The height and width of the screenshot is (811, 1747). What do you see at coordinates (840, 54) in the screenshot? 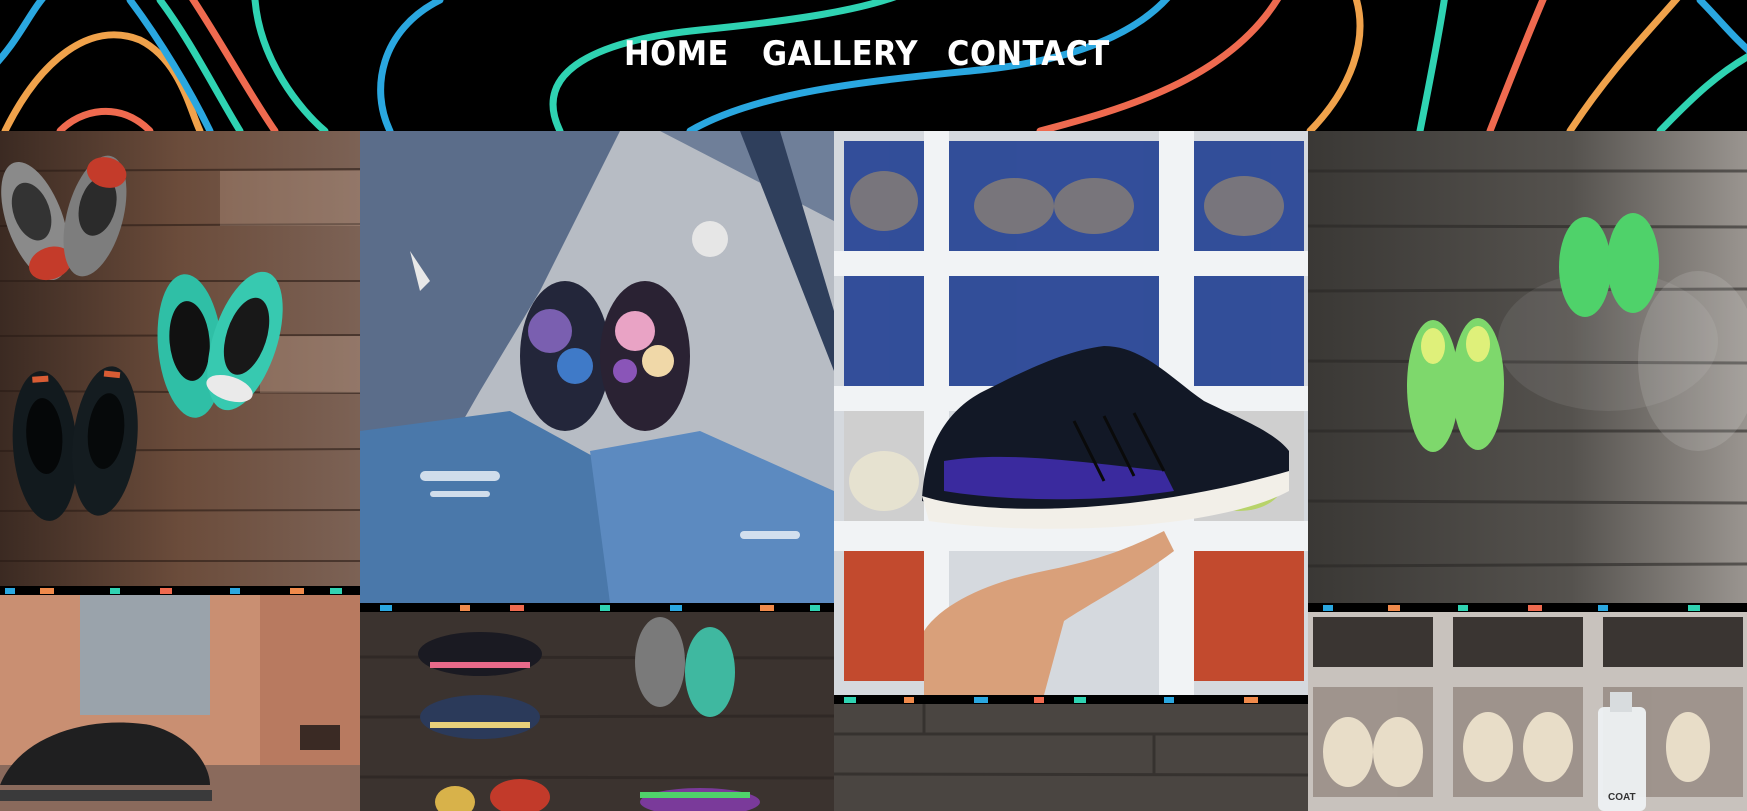
I see `nav-gallery-link: GALLERY` at bounding box center [840, 54].